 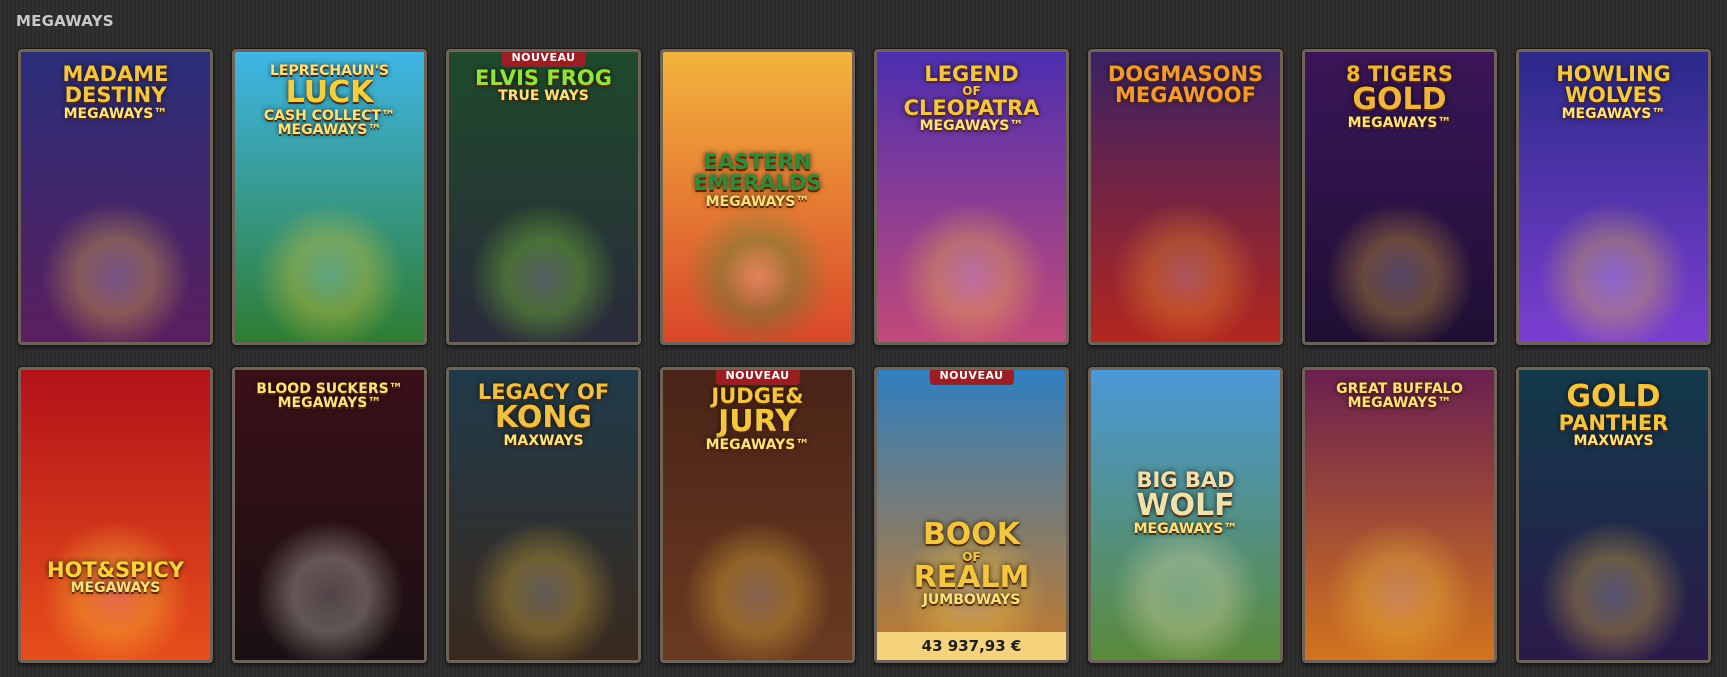 What do you see at coordinates (115, 588) in the screenshot?
I see `game-title-line: MEGAWAYS` at bounding box center [115, 588].